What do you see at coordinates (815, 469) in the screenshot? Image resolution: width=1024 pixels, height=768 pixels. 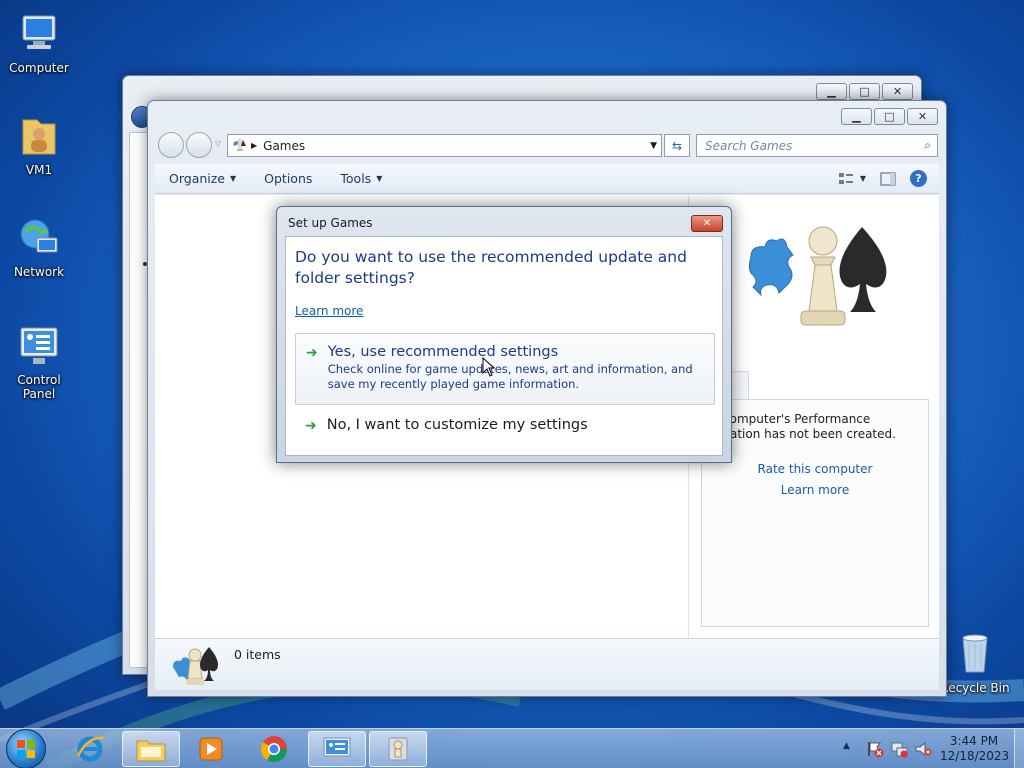 I see `rate-this-computer-link: Rate this computer` at bounding box center [815, 469].